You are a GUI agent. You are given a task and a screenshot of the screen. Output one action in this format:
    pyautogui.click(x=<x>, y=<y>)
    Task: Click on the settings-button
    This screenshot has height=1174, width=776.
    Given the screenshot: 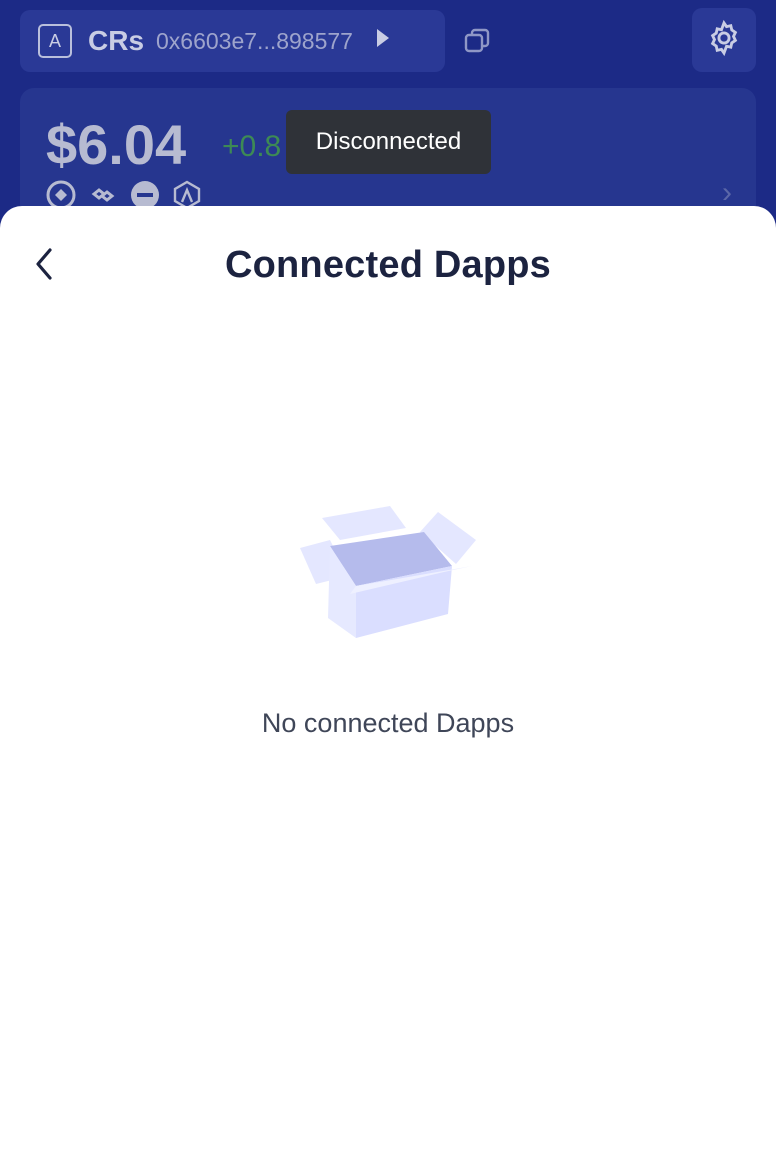 What is the action you would take?
    pyautogui.click(x=724, y=40)
    